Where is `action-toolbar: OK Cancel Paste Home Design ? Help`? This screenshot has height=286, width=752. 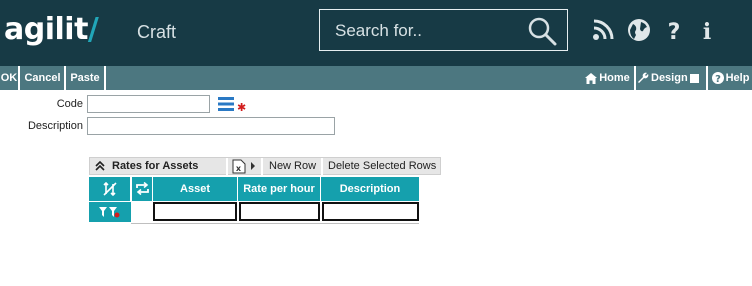 action-toolbar: OK Cancel Paste Home Design ? Help is located at coordinates (376, 78).